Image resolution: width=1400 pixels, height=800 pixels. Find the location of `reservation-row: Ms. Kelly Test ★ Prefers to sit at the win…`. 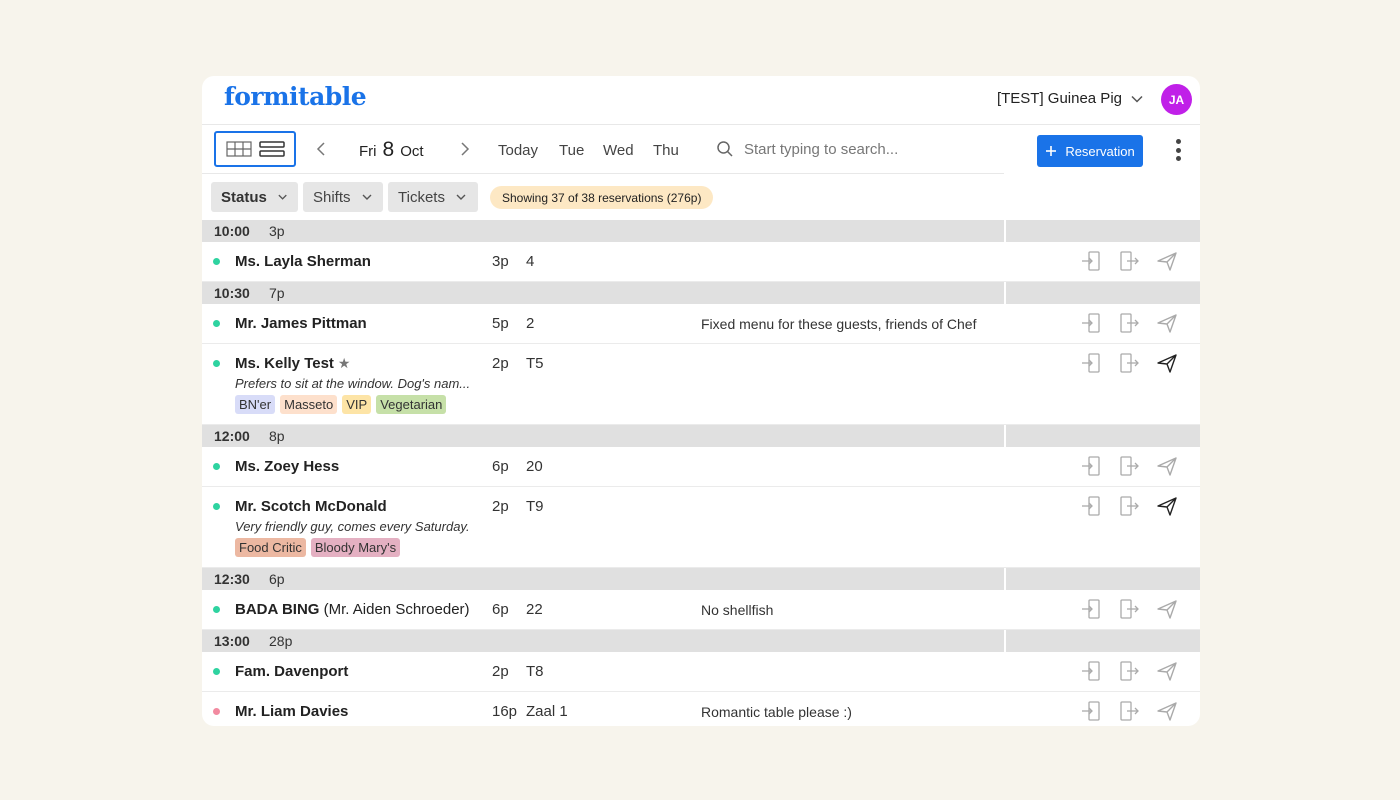

reservation-row: Ms. Kelly Test ★ Prefers to sit at the win… is located at coordinates (701, 384).